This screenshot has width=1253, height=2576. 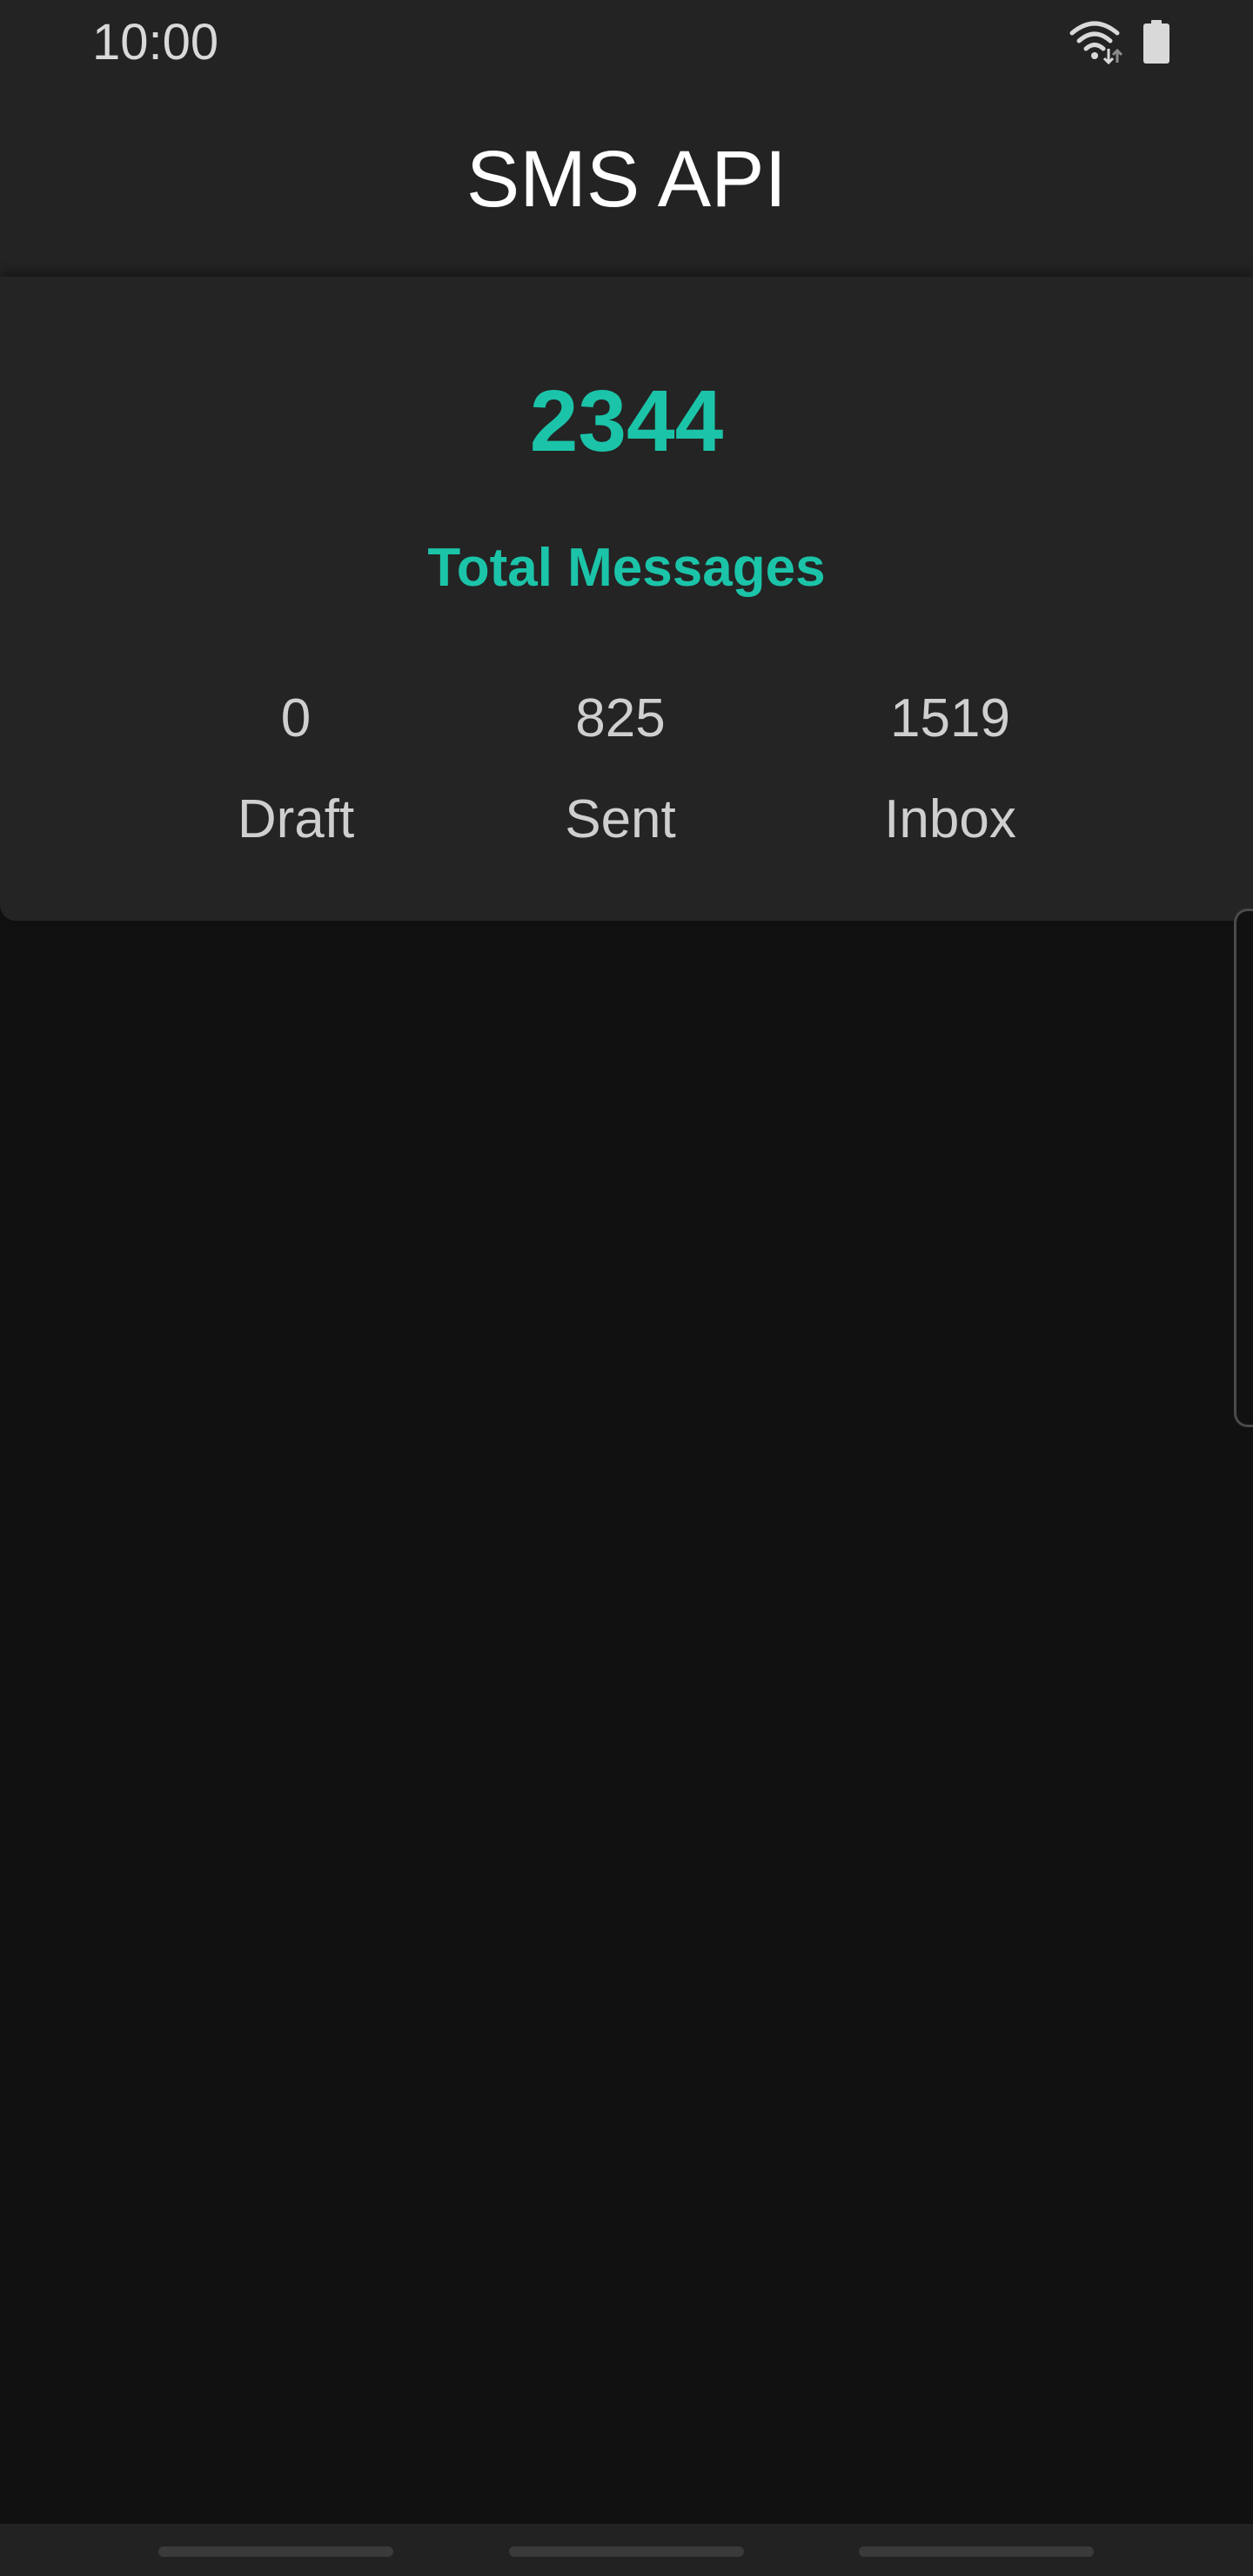 What do you see at coordinates (621, 769) in the screenshot?
I see `stat-sent: 825 Sent` at bounding box center [621, 769].